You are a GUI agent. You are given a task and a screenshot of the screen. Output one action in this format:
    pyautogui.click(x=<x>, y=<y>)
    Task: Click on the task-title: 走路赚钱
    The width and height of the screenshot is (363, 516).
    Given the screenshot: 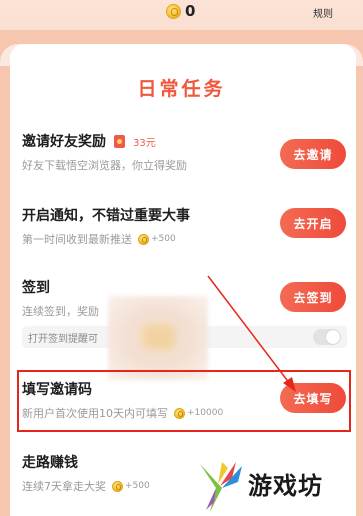 What is the action you would take?
    pyautogui.click(x=50, y=463)
    